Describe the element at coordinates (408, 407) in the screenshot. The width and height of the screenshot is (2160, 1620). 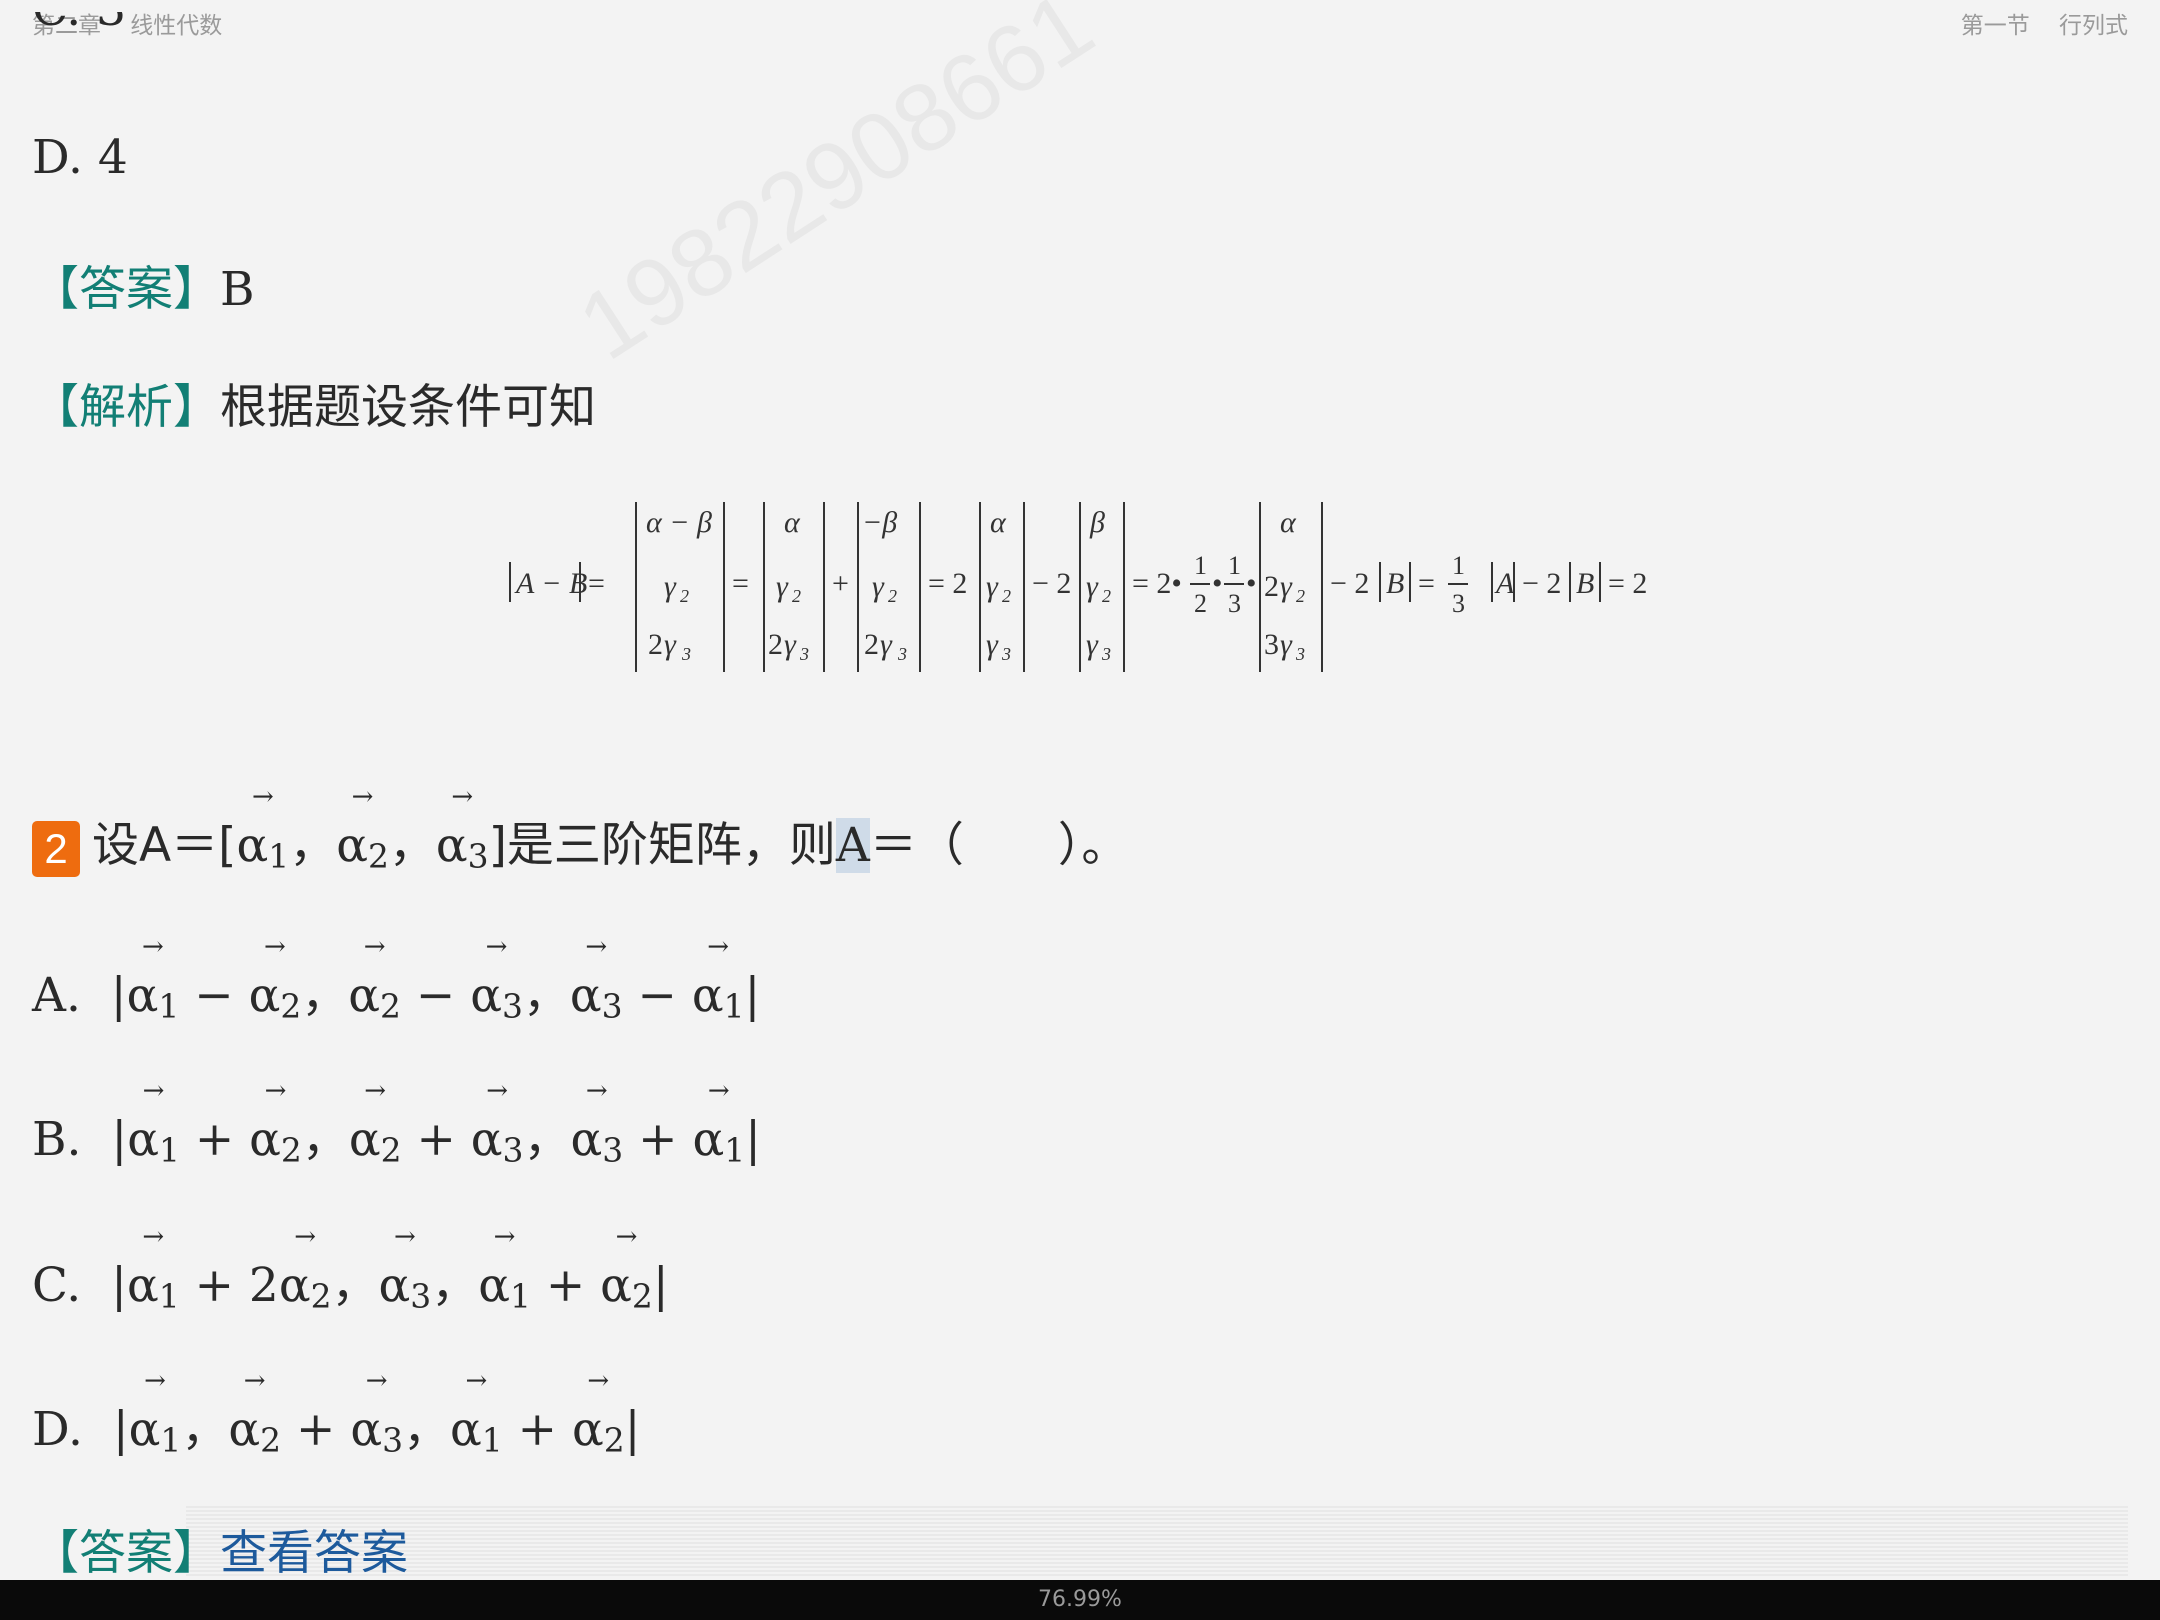
I see `analysis-text: 根据题设条件可知` at that location.